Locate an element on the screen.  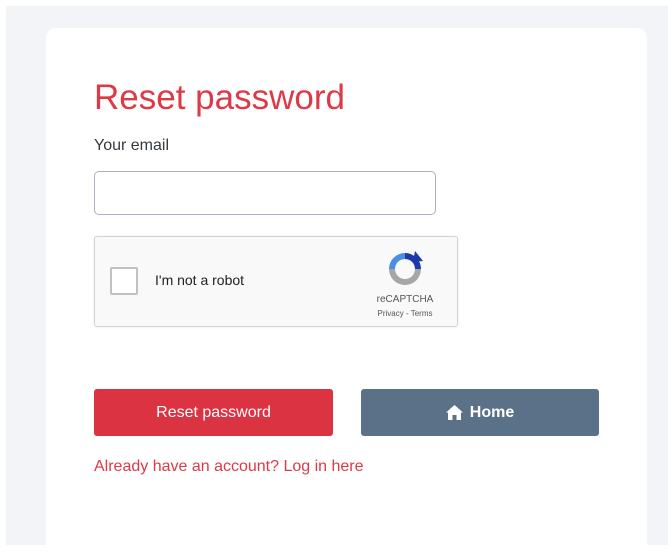
reset-password-button: Reset password is located at coordinates (213, 412).